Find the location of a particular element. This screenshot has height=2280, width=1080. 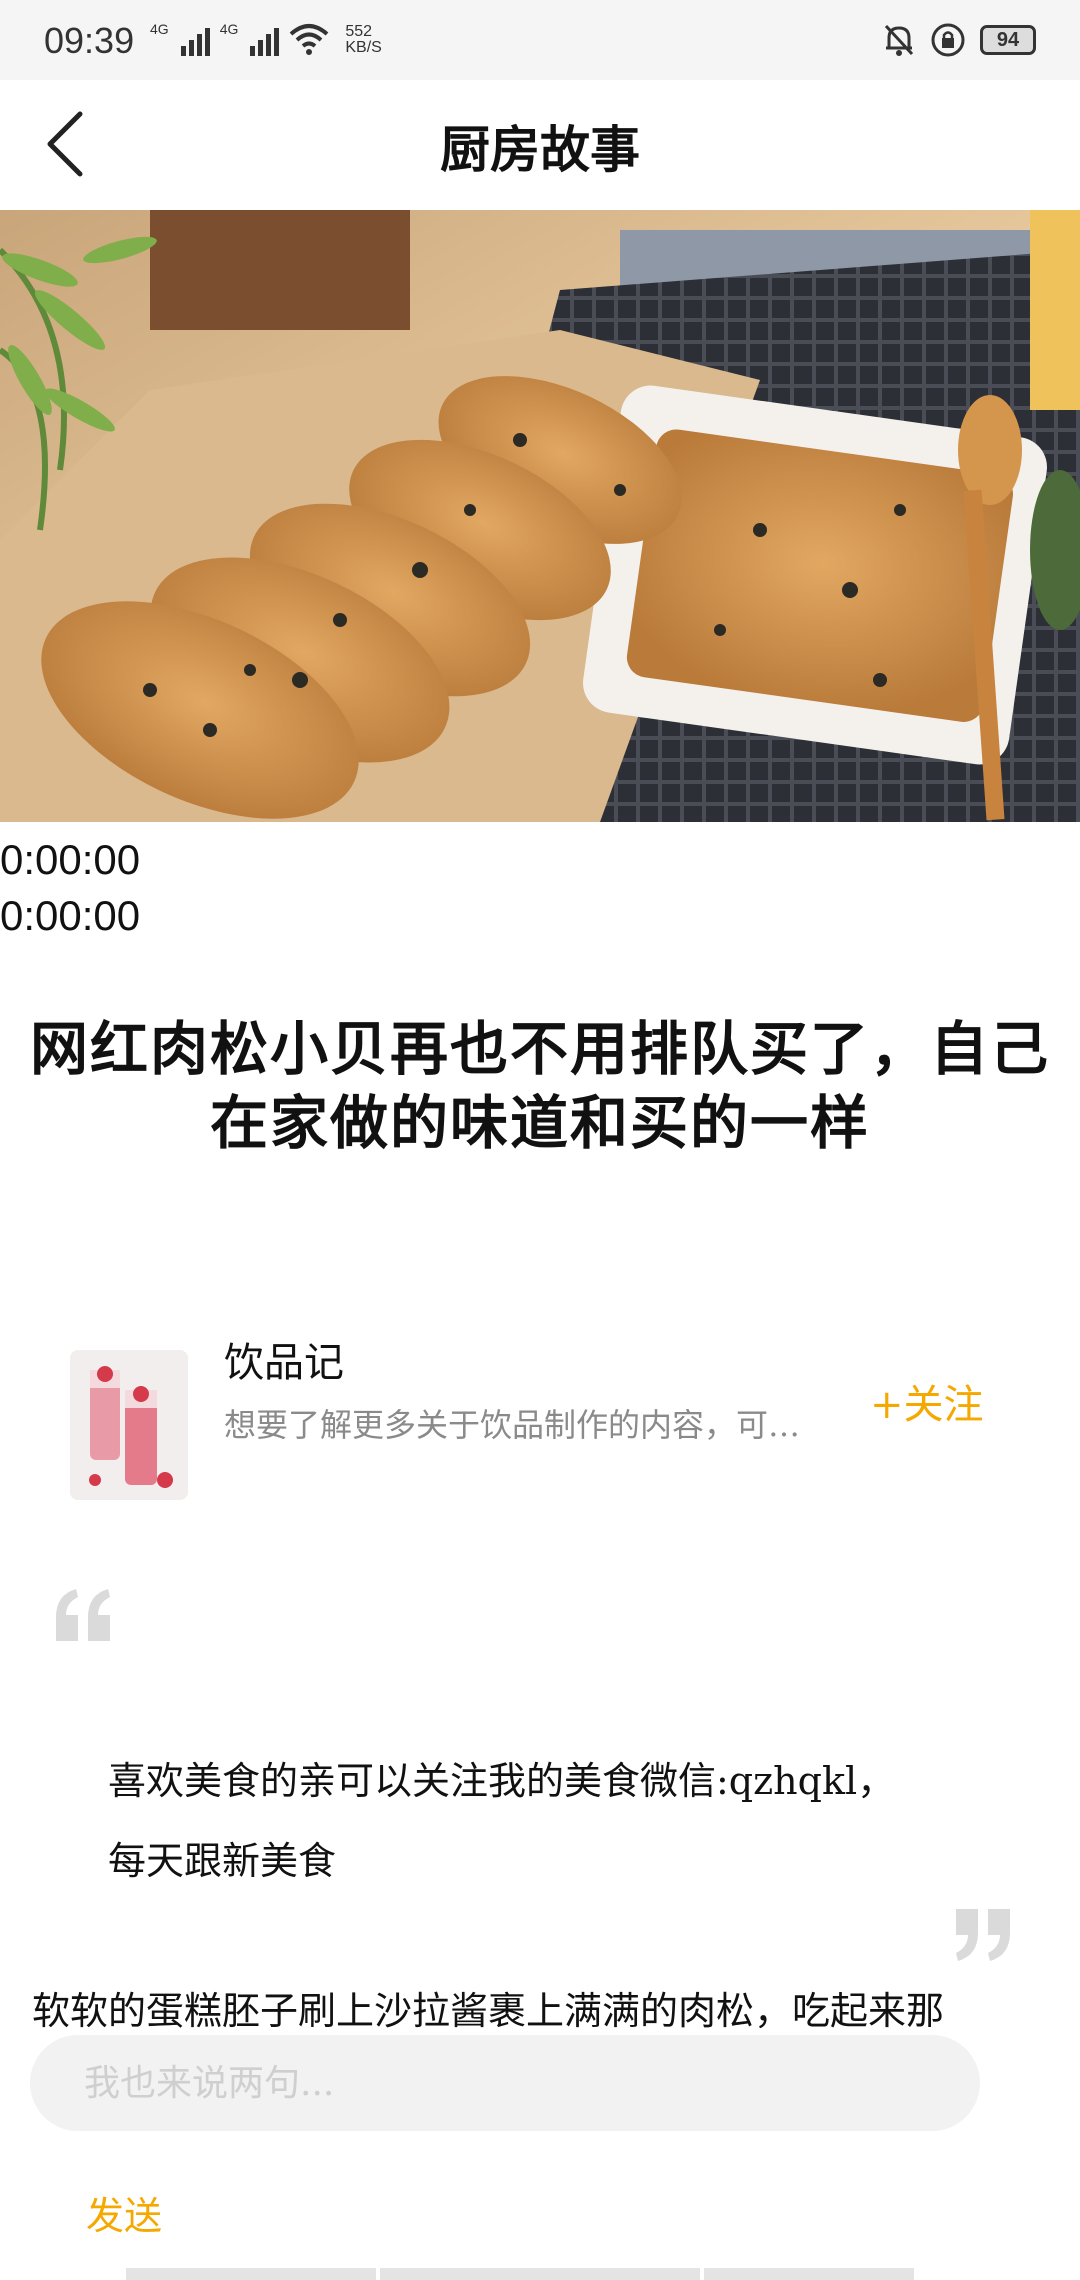

status-time: 09:39 is located at coordinates (89, 40).